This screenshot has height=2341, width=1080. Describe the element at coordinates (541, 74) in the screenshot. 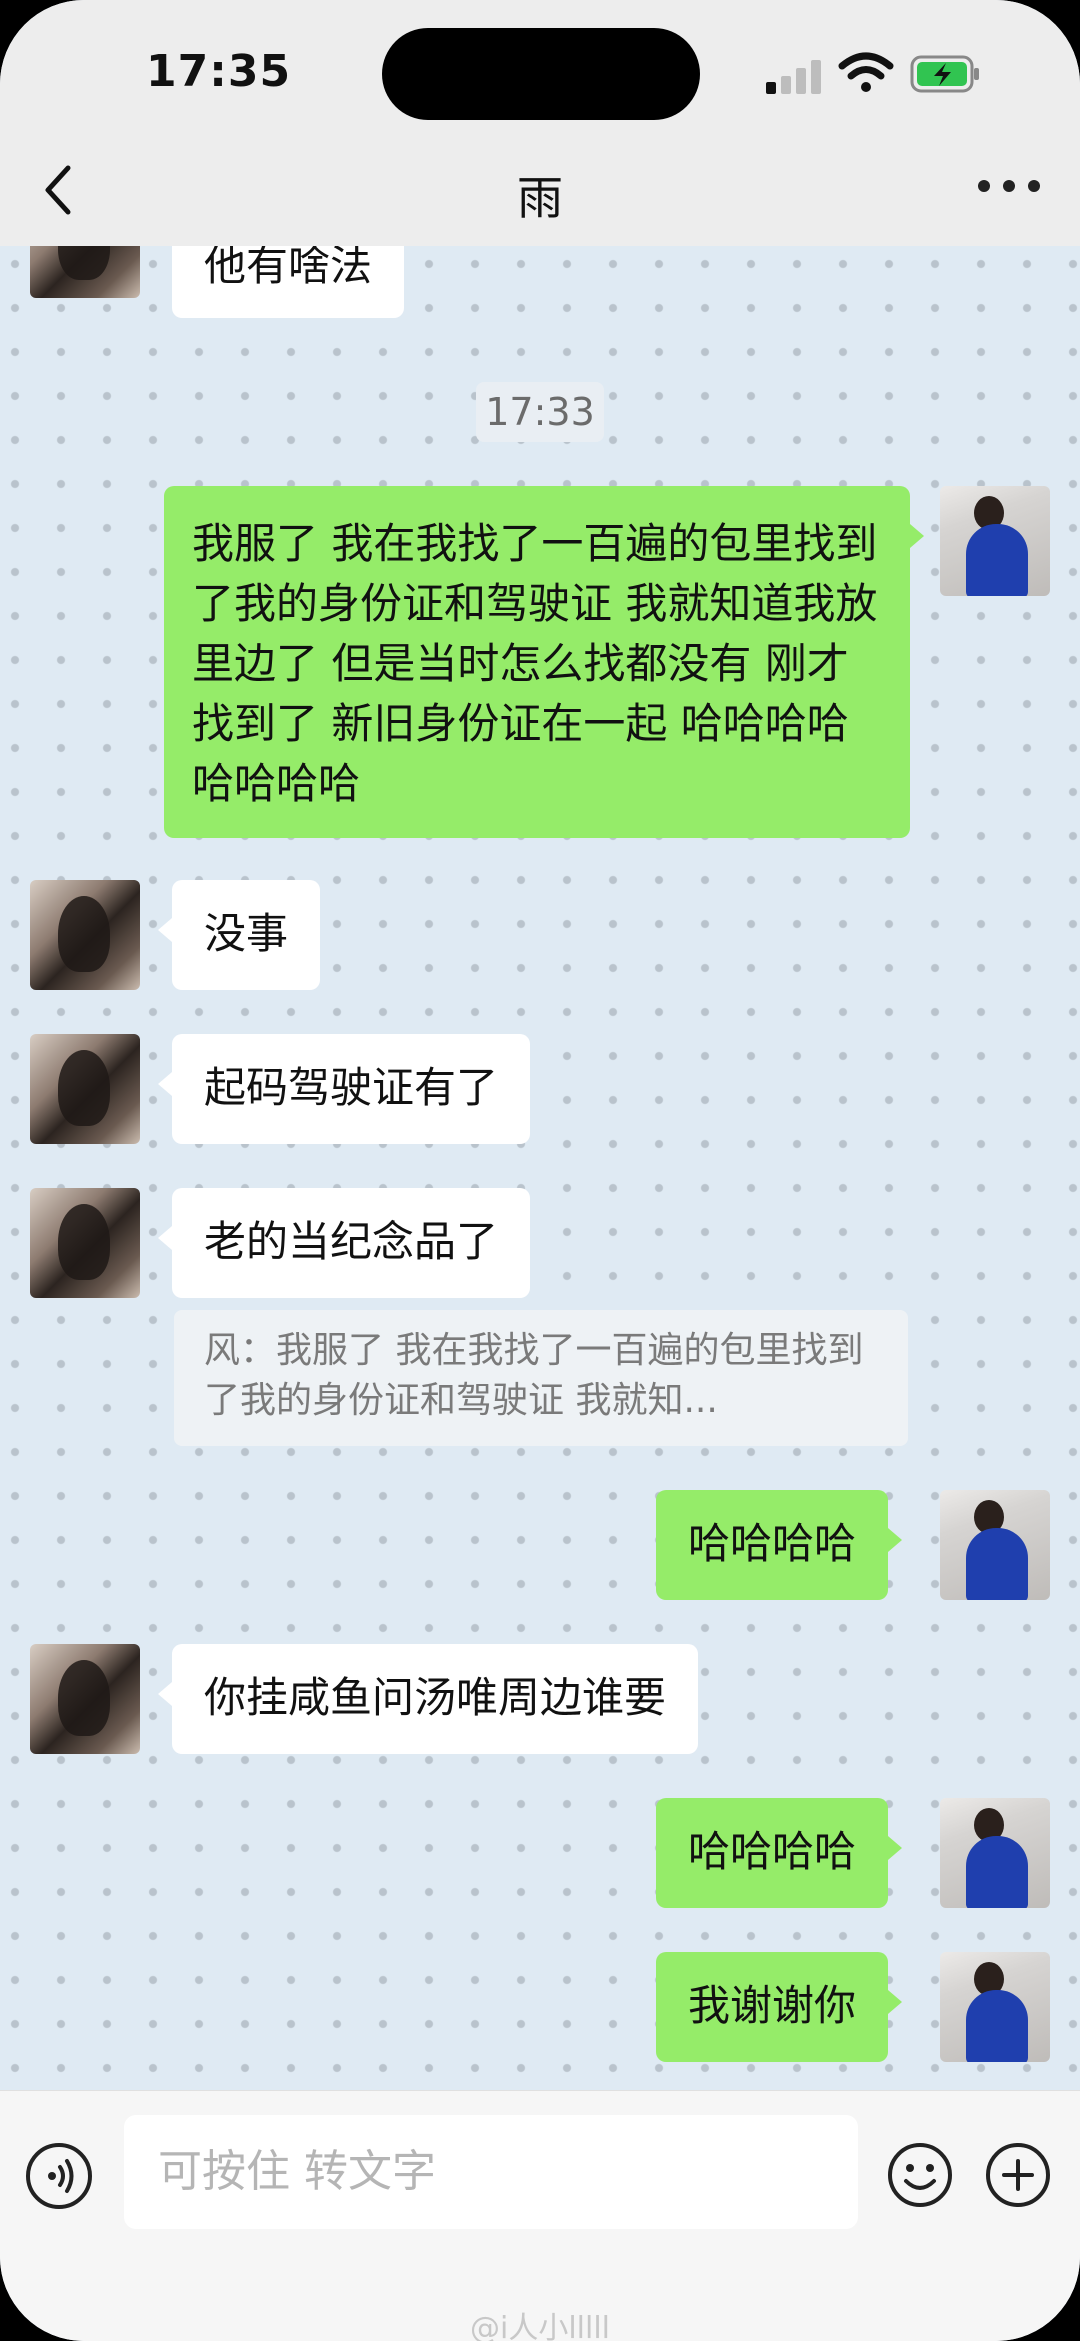

I see `dynamic-island` at that location.